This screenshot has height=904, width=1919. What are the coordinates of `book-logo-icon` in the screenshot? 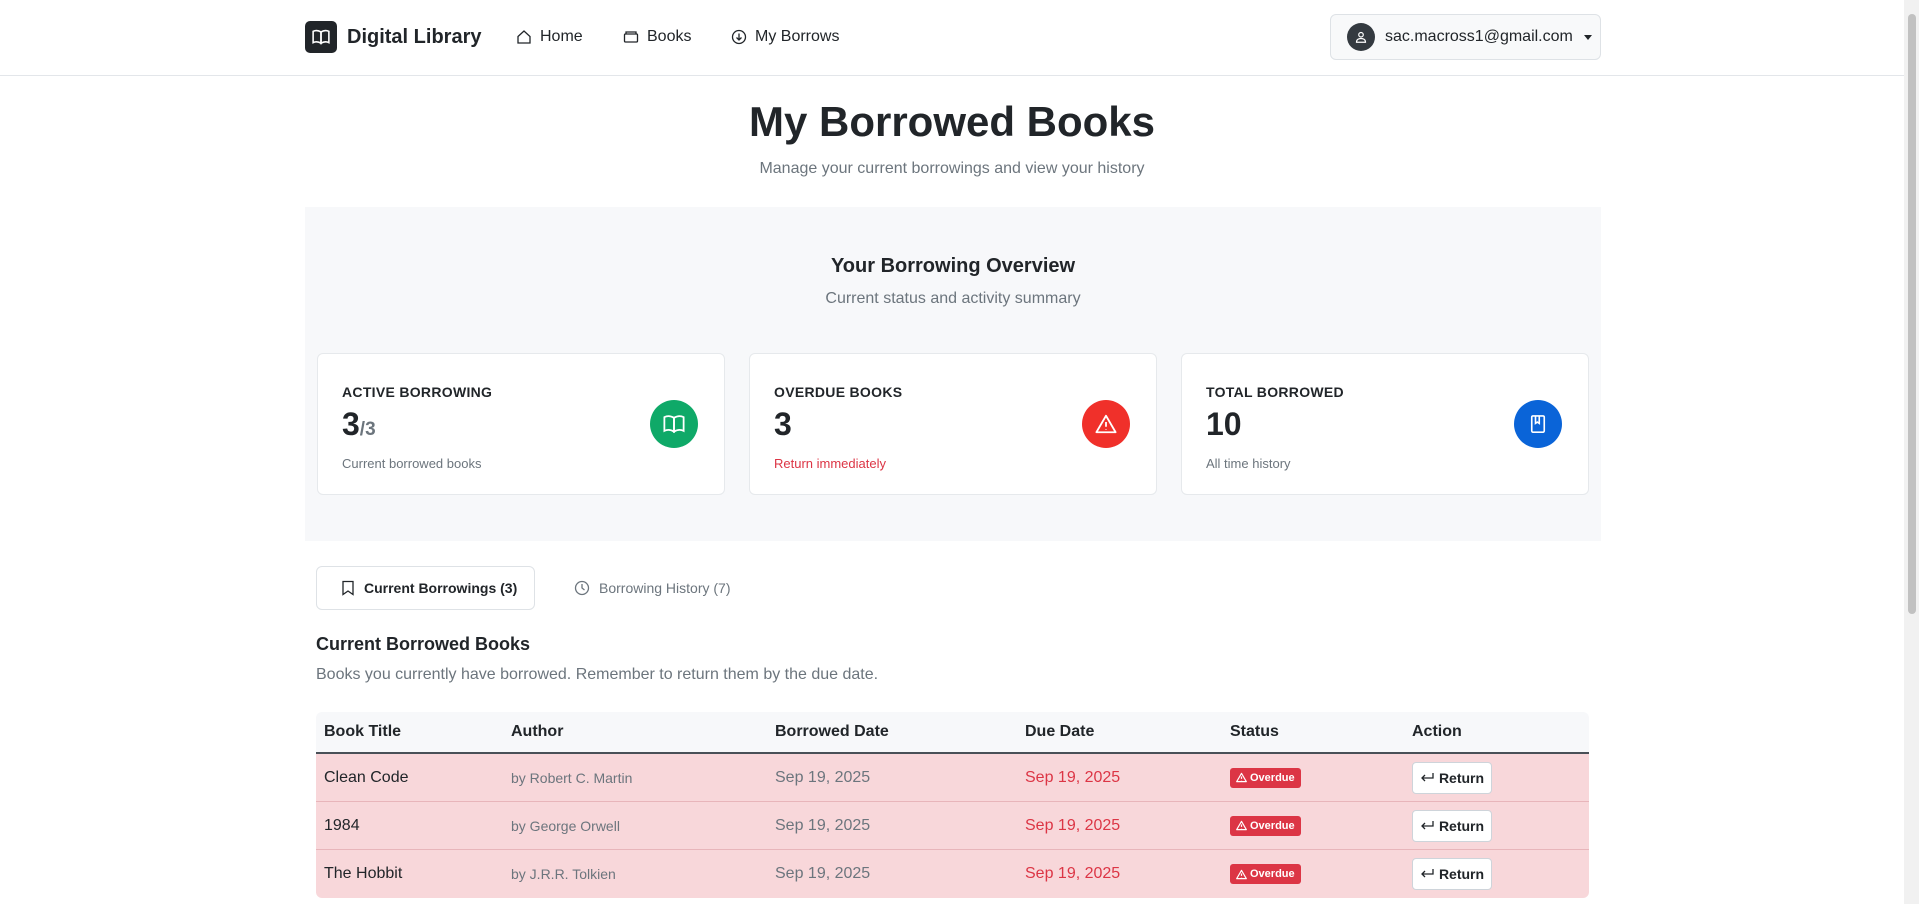 It's located at (321, 37).